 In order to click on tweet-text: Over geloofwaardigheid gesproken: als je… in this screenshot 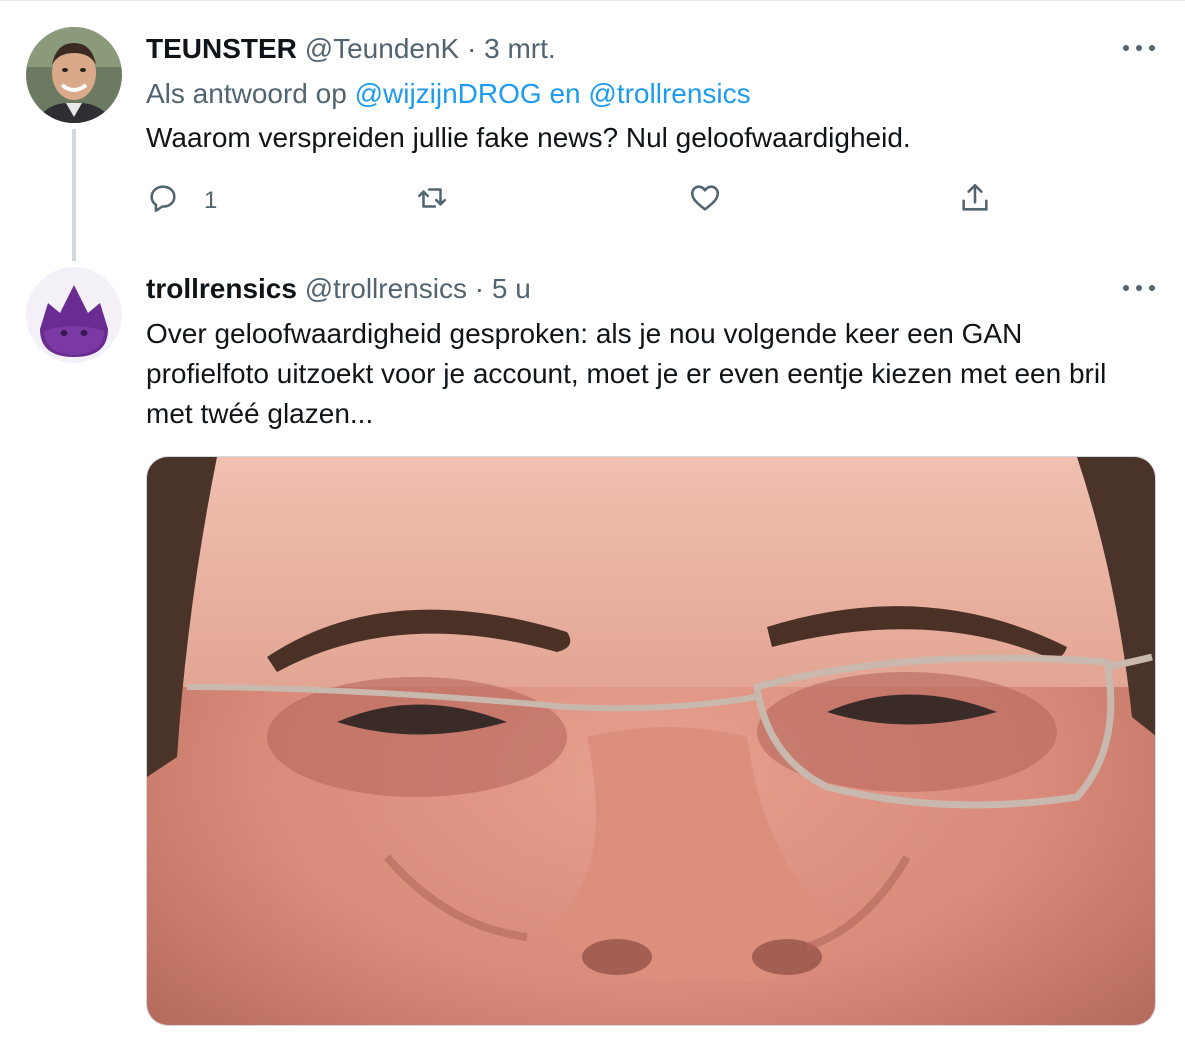, I will do `click(626, 373)`.